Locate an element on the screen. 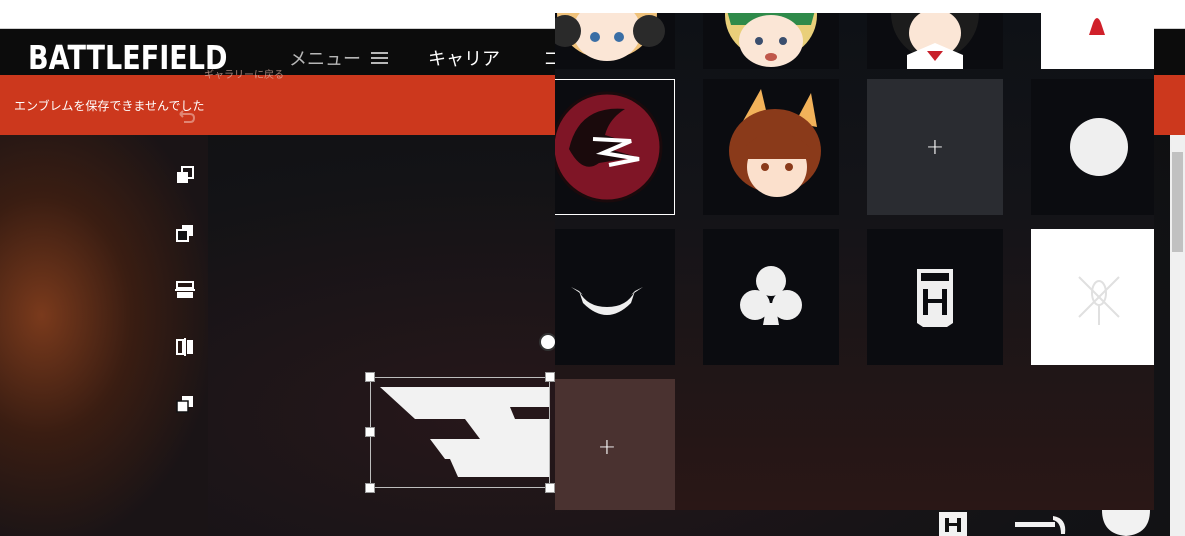 This screenshot has width=1185, height=536. emblem-tile-red-circle is located at coordinates (615, 147).